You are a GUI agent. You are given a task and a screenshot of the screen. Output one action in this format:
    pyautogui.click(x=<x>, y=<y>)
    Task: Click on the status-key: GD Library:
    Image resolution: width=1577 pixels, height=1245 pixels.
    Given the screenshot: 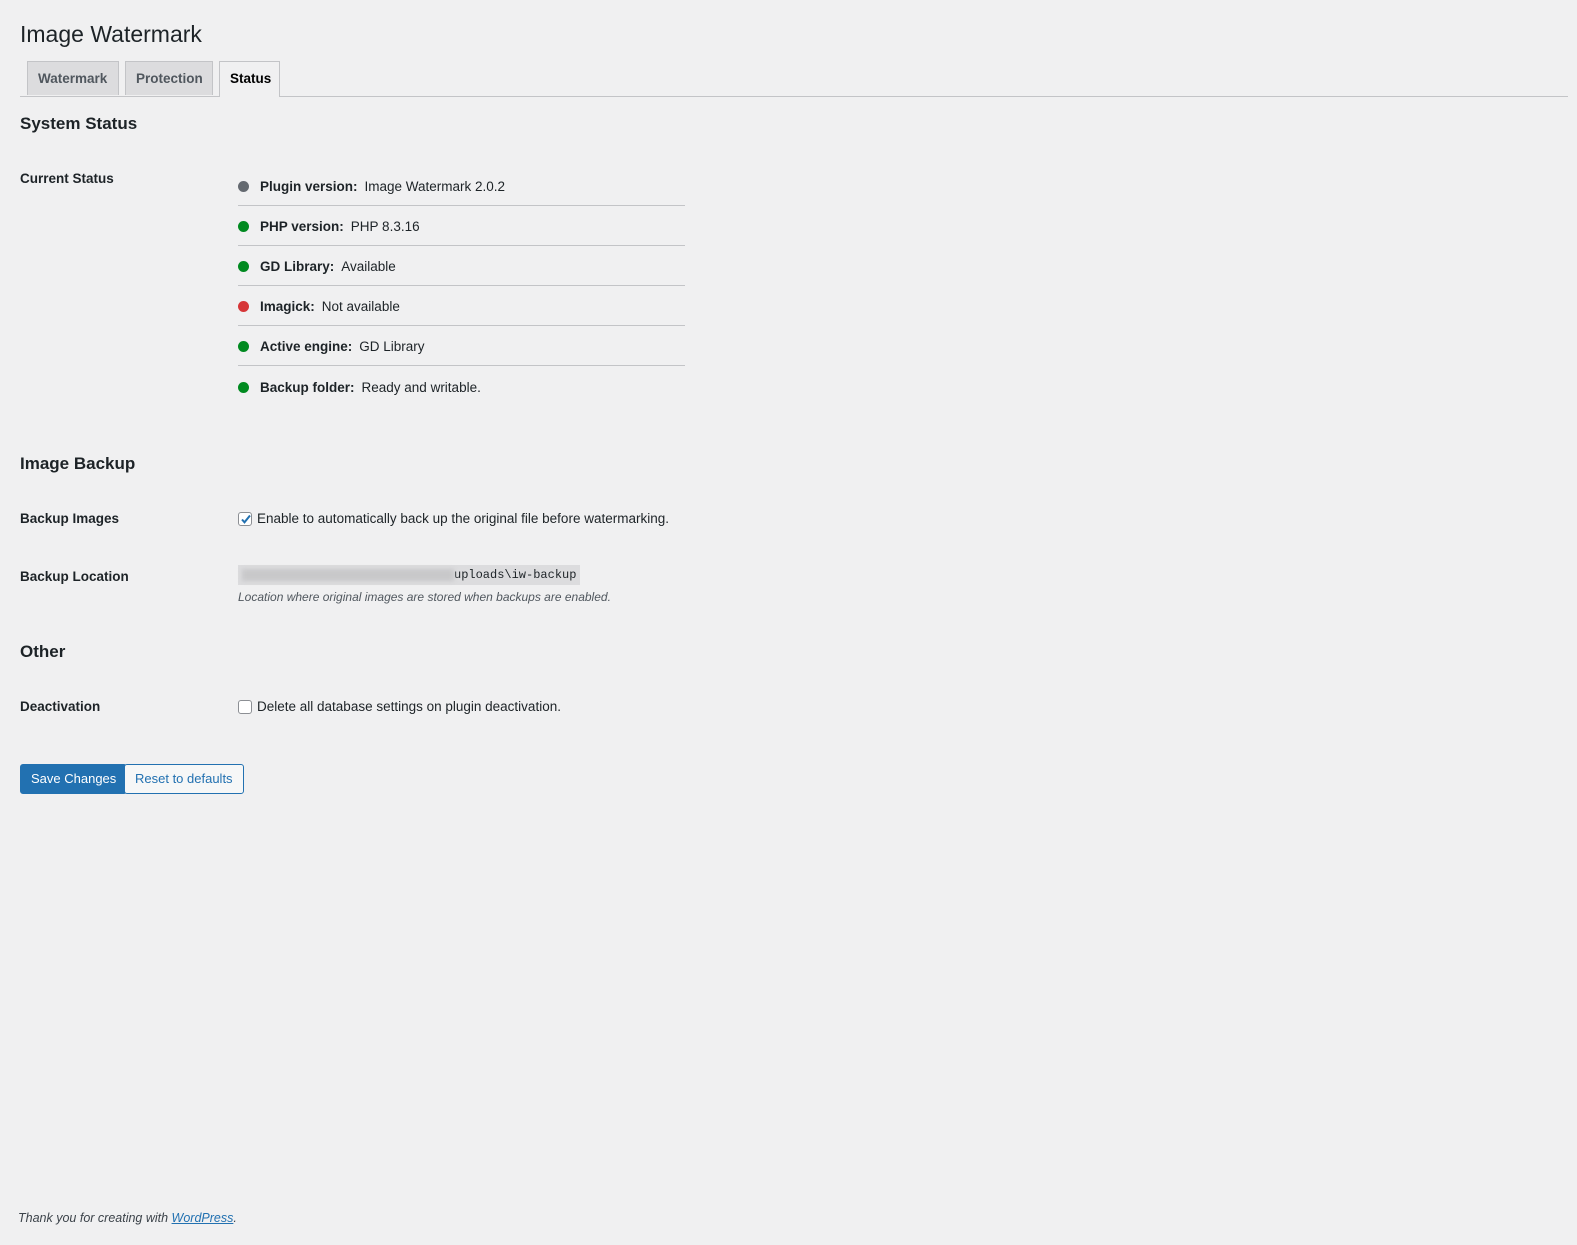 What is the action you would take?
    pyautogui.click(x=297, y=266)
    